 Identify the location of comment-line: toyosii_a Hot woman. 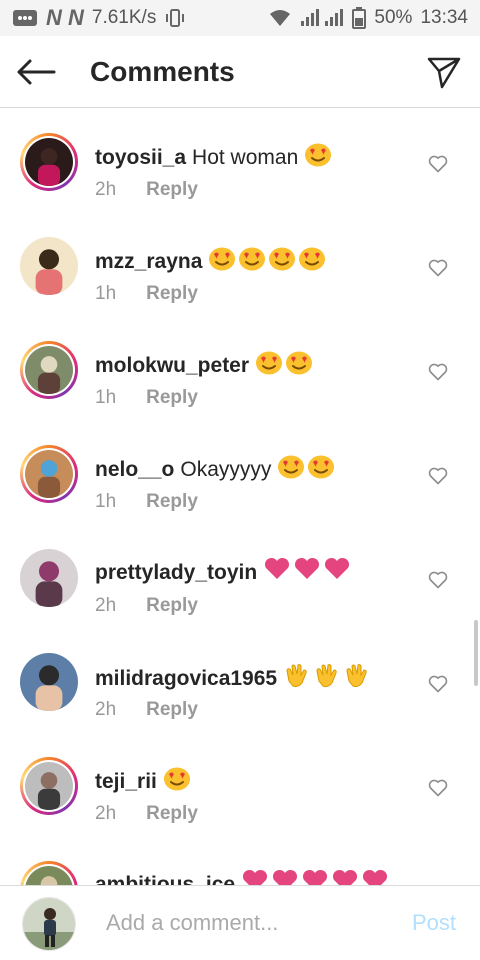
(213, 157).